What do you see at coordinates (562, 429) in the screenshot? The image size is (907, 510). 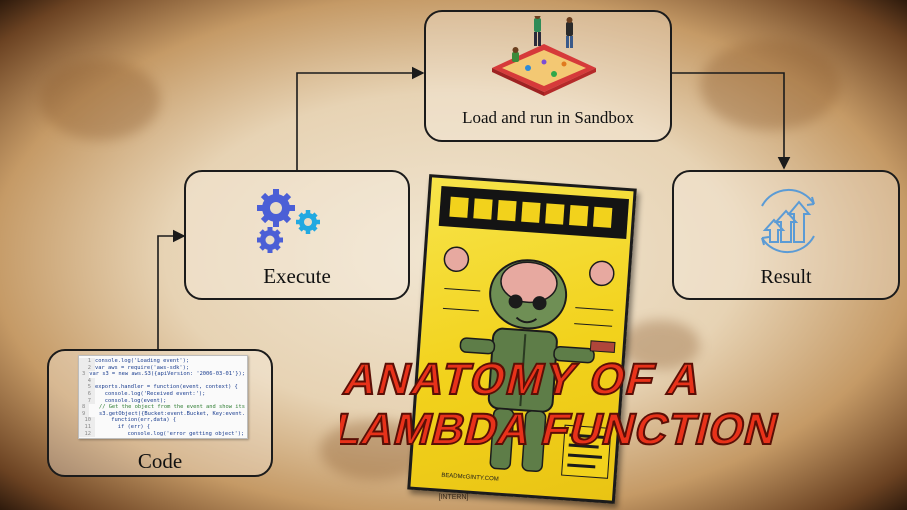 I see `title-line-2: LAMBDA FUNCTION` at bounding box center [562, 429].